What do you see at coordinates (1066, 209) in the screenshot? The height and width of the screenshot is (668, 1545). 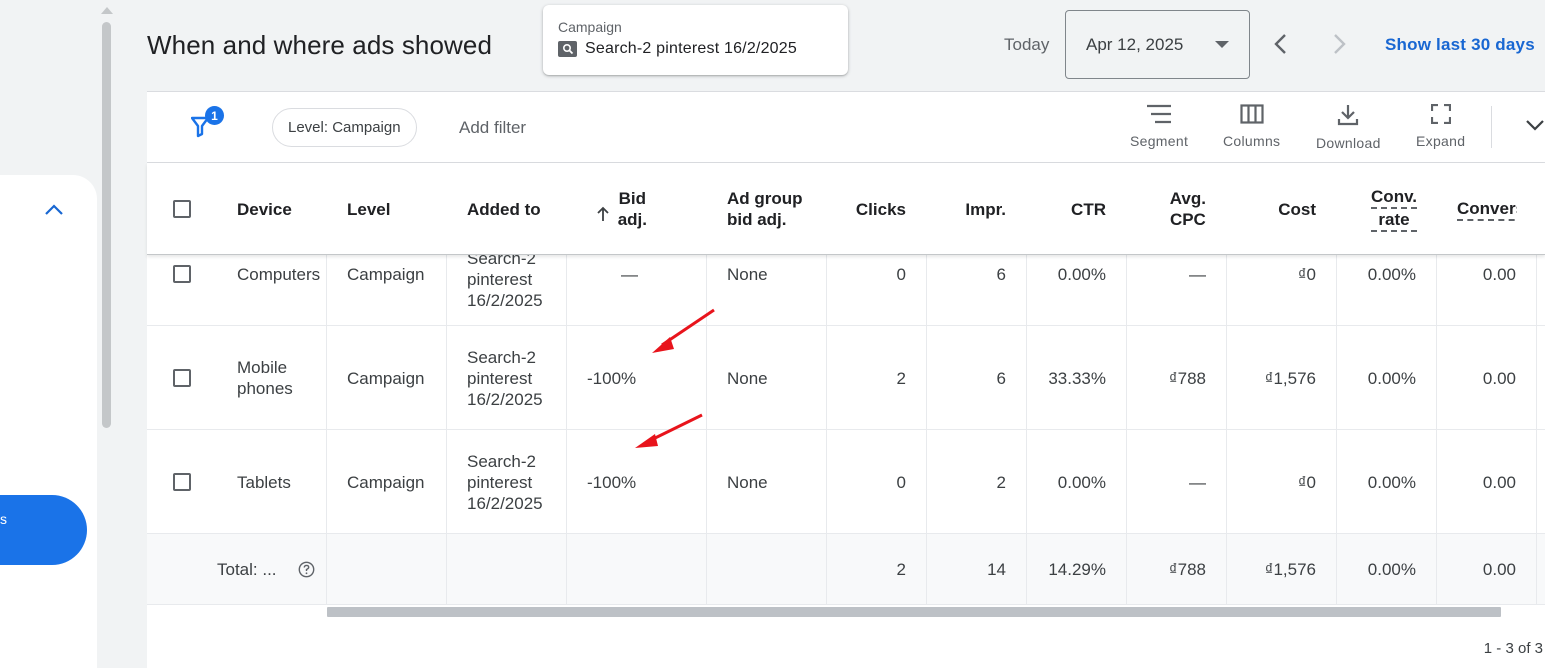 I see `column-header-ctr: CTR` at bounding box center [1066, 209].